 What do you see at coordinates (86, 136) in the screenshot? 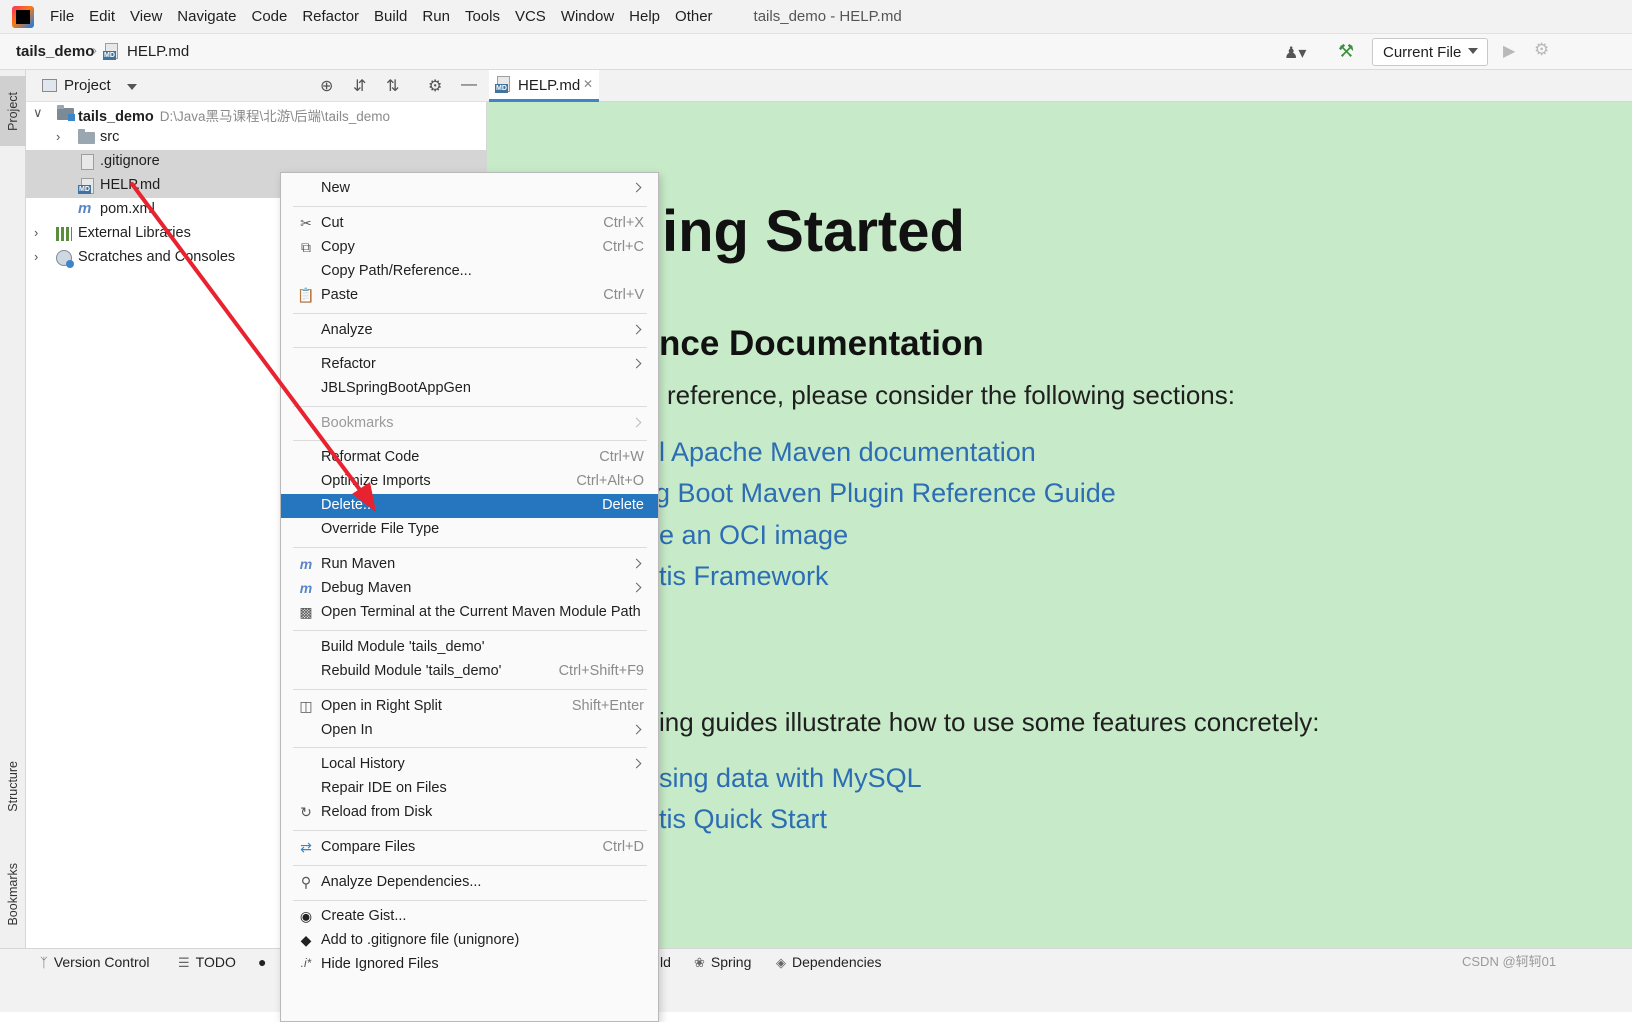
I see `folder-icon` at bounding box center [86, 136].